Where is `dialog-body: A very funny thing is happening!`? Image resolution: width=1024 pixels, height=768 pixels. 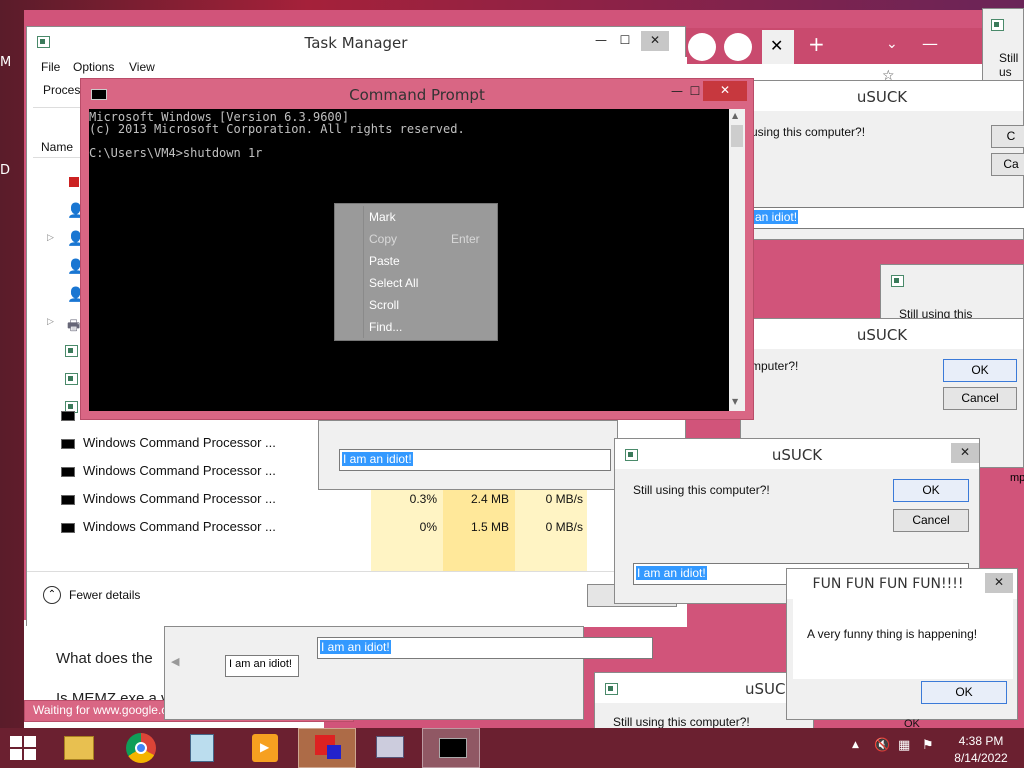 dialog-body: A very funny thing is happening! is located at coordinates (903, 639).